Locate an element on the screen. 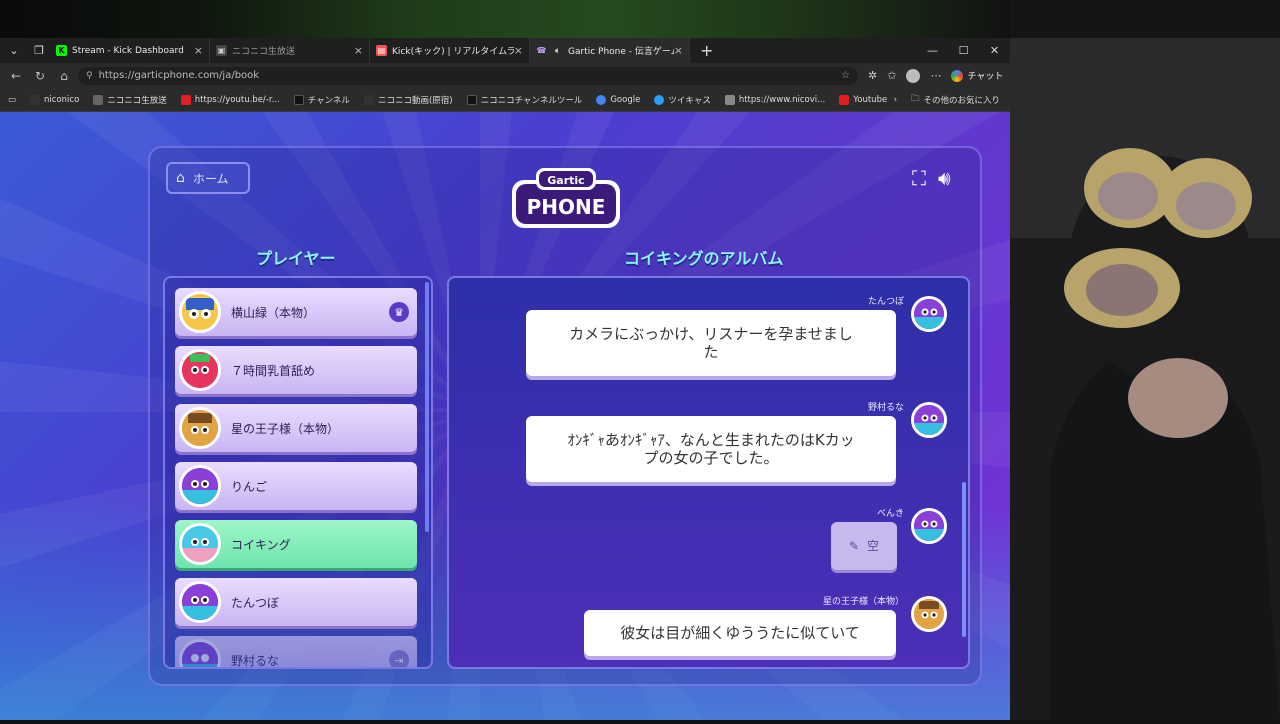 This screenshot has height=724, width=1280. player-name: りんご is located at coordinates (249, 486).